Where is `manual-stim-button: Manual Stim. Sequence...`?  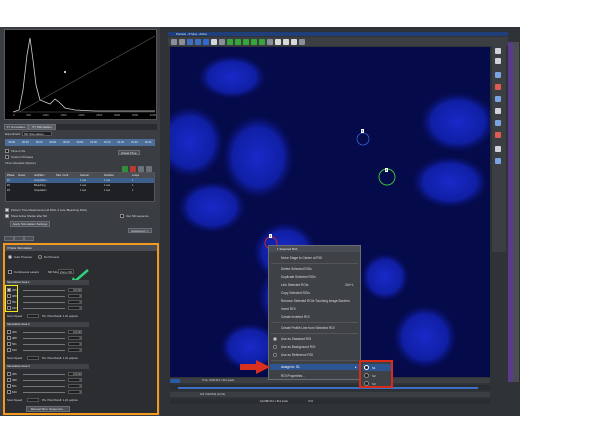 manual-stim-button: Manual Stim. Sequence... is located at coordinates (48, 409).